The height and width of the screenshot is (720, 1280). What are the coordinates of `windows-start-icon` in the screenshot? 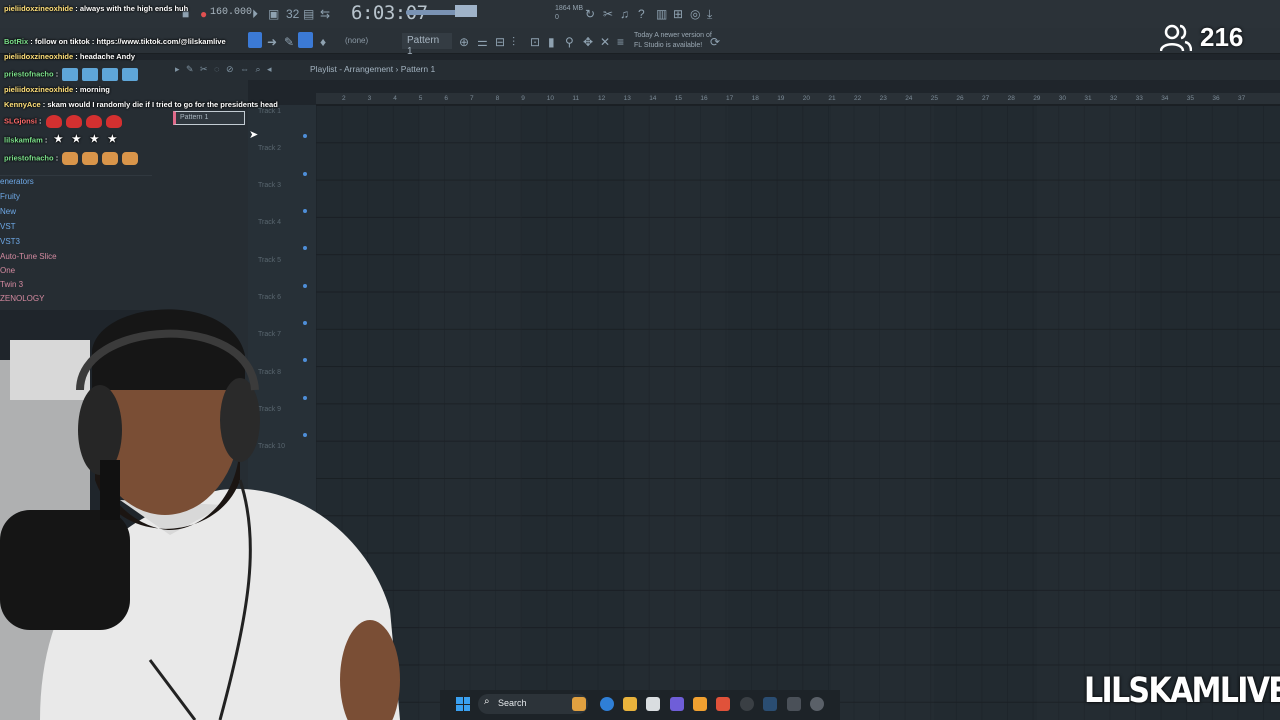 It's located at (463, 704).